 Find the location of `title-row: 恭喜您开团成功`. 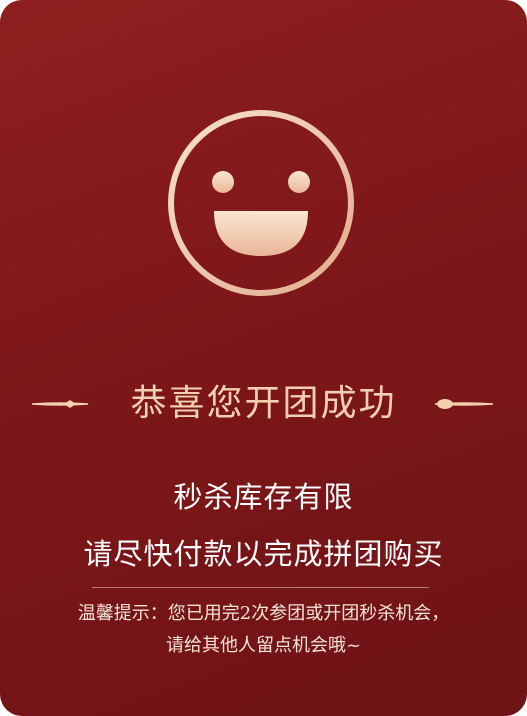

title-row: 恭喜您开团成功 is located at coordinates (263, 404).